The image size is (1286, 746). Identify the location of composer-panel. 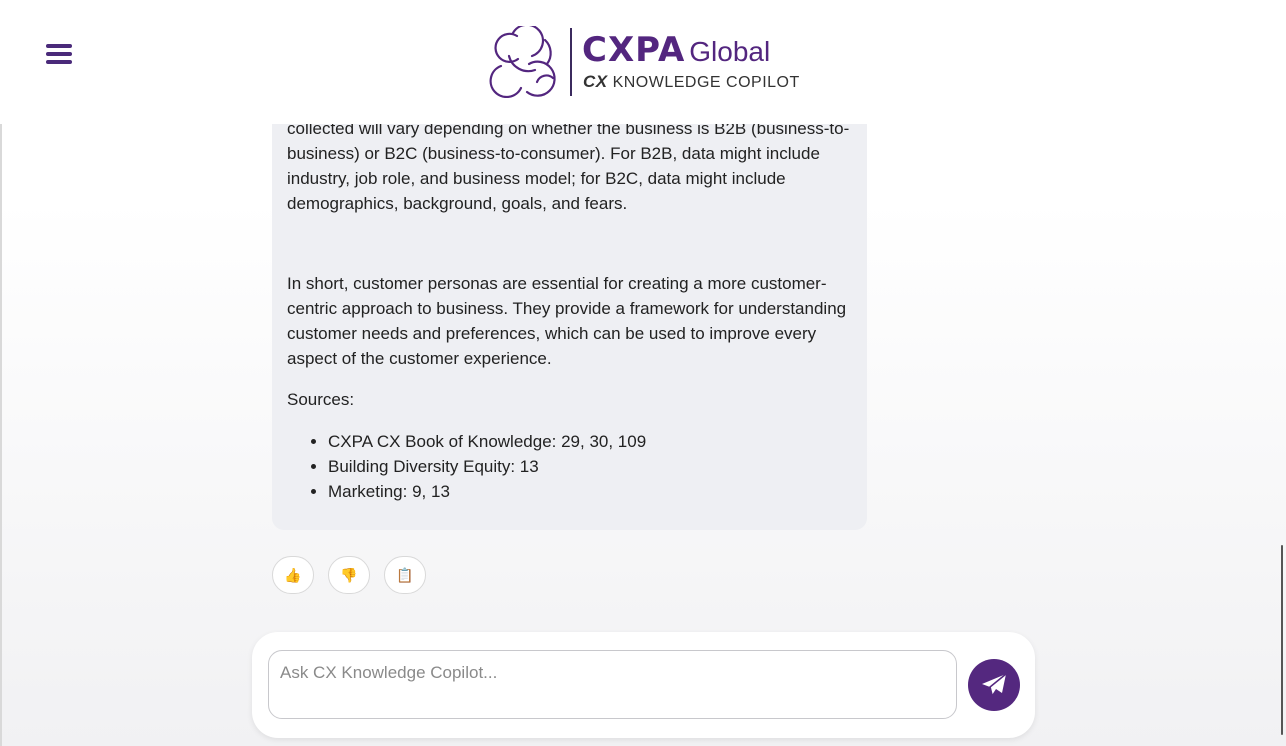
(643, 685).